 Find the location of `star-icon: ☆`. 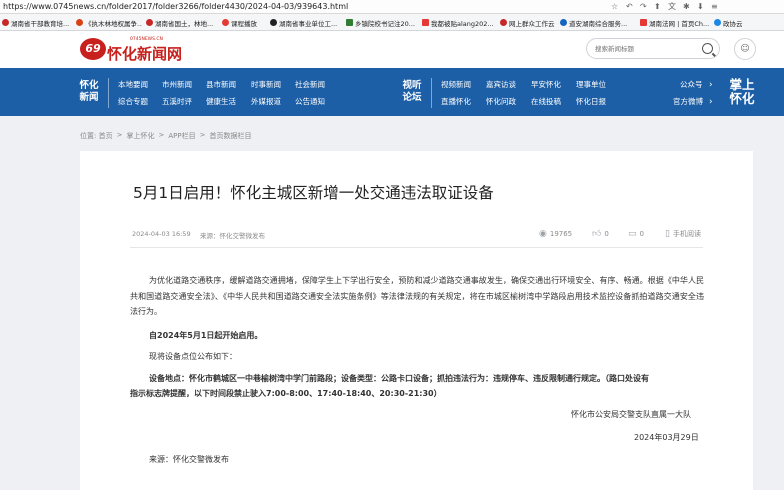

star-icon: ☆ is located at coordinates (614, 7).